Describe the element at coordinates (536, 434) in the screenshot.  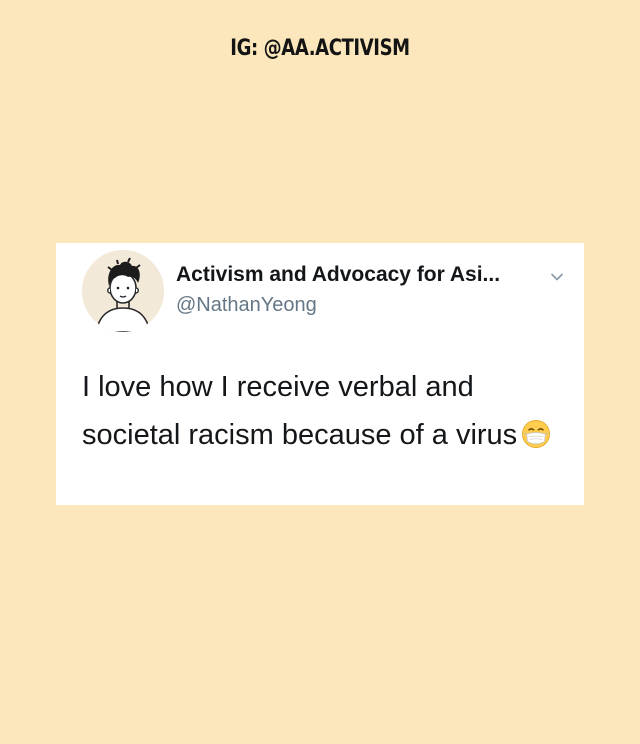
I see `medical-mask-face-icon` at that location.